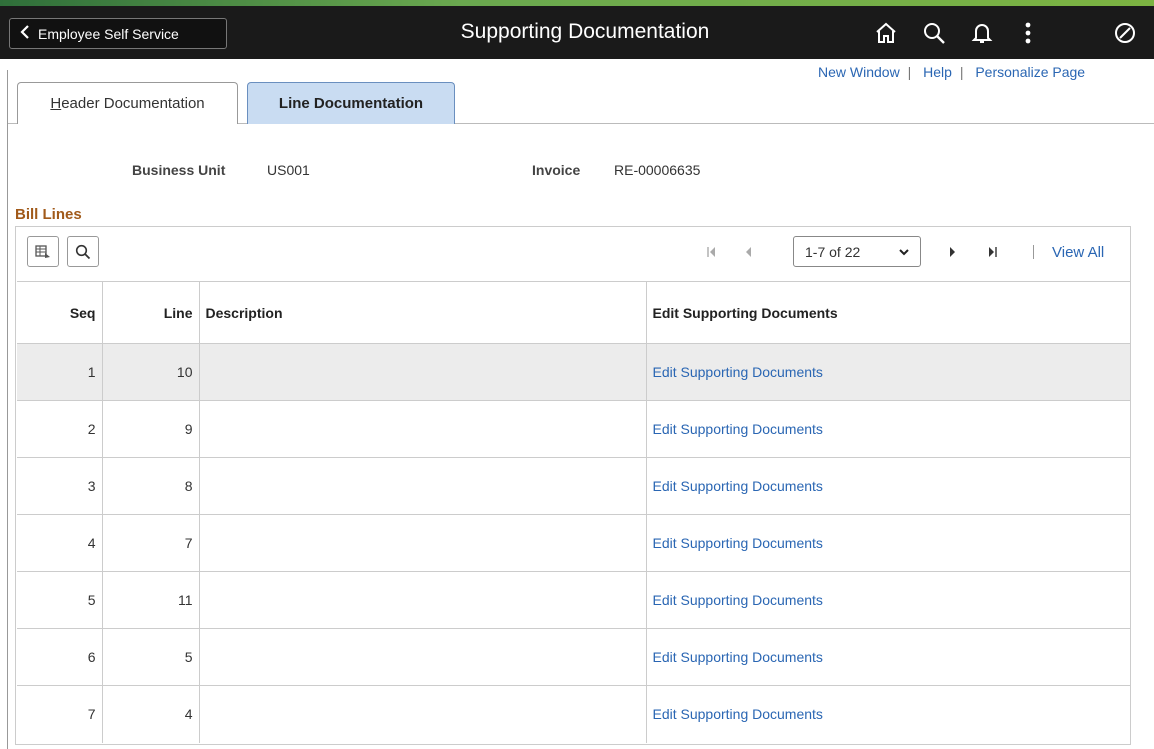 The height and width of the screenshot is (749, 1154). What do you see at coordinates (60, 714) in the screenshot?
I see `cell-seq: 7` at bounding box center [60, 714].